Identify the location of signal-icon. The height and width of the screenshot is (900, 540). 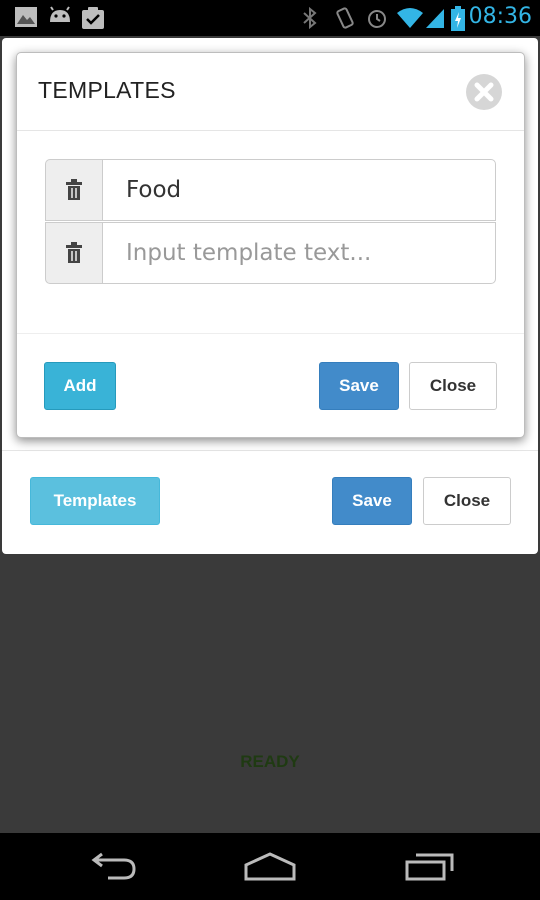
(435, 18).